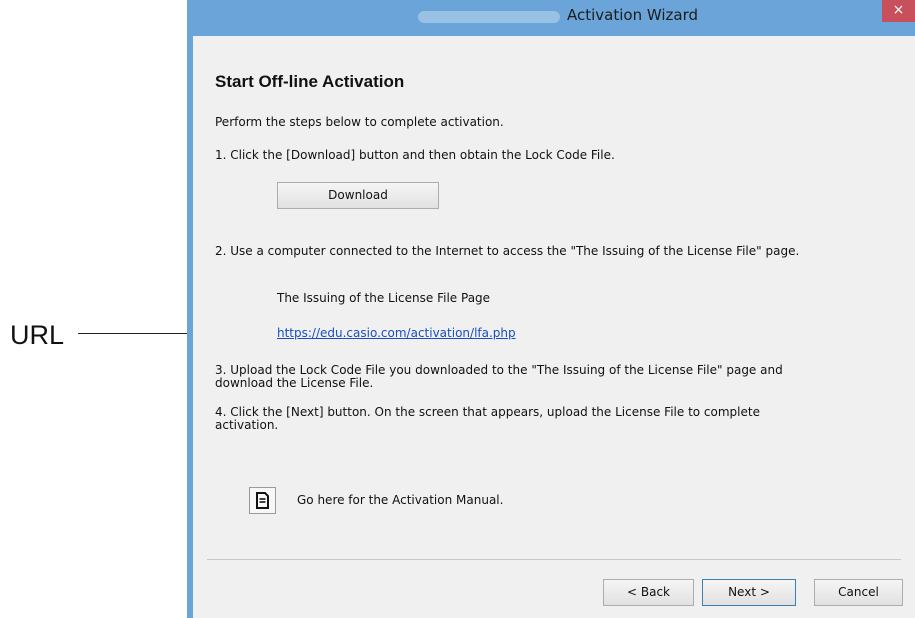 This screenshot has height=618, width=915. What do you see at coordinates (633, 15) in the screenshot?
I see `window-title: Activation Wizard` at bounding box center [633, 15].